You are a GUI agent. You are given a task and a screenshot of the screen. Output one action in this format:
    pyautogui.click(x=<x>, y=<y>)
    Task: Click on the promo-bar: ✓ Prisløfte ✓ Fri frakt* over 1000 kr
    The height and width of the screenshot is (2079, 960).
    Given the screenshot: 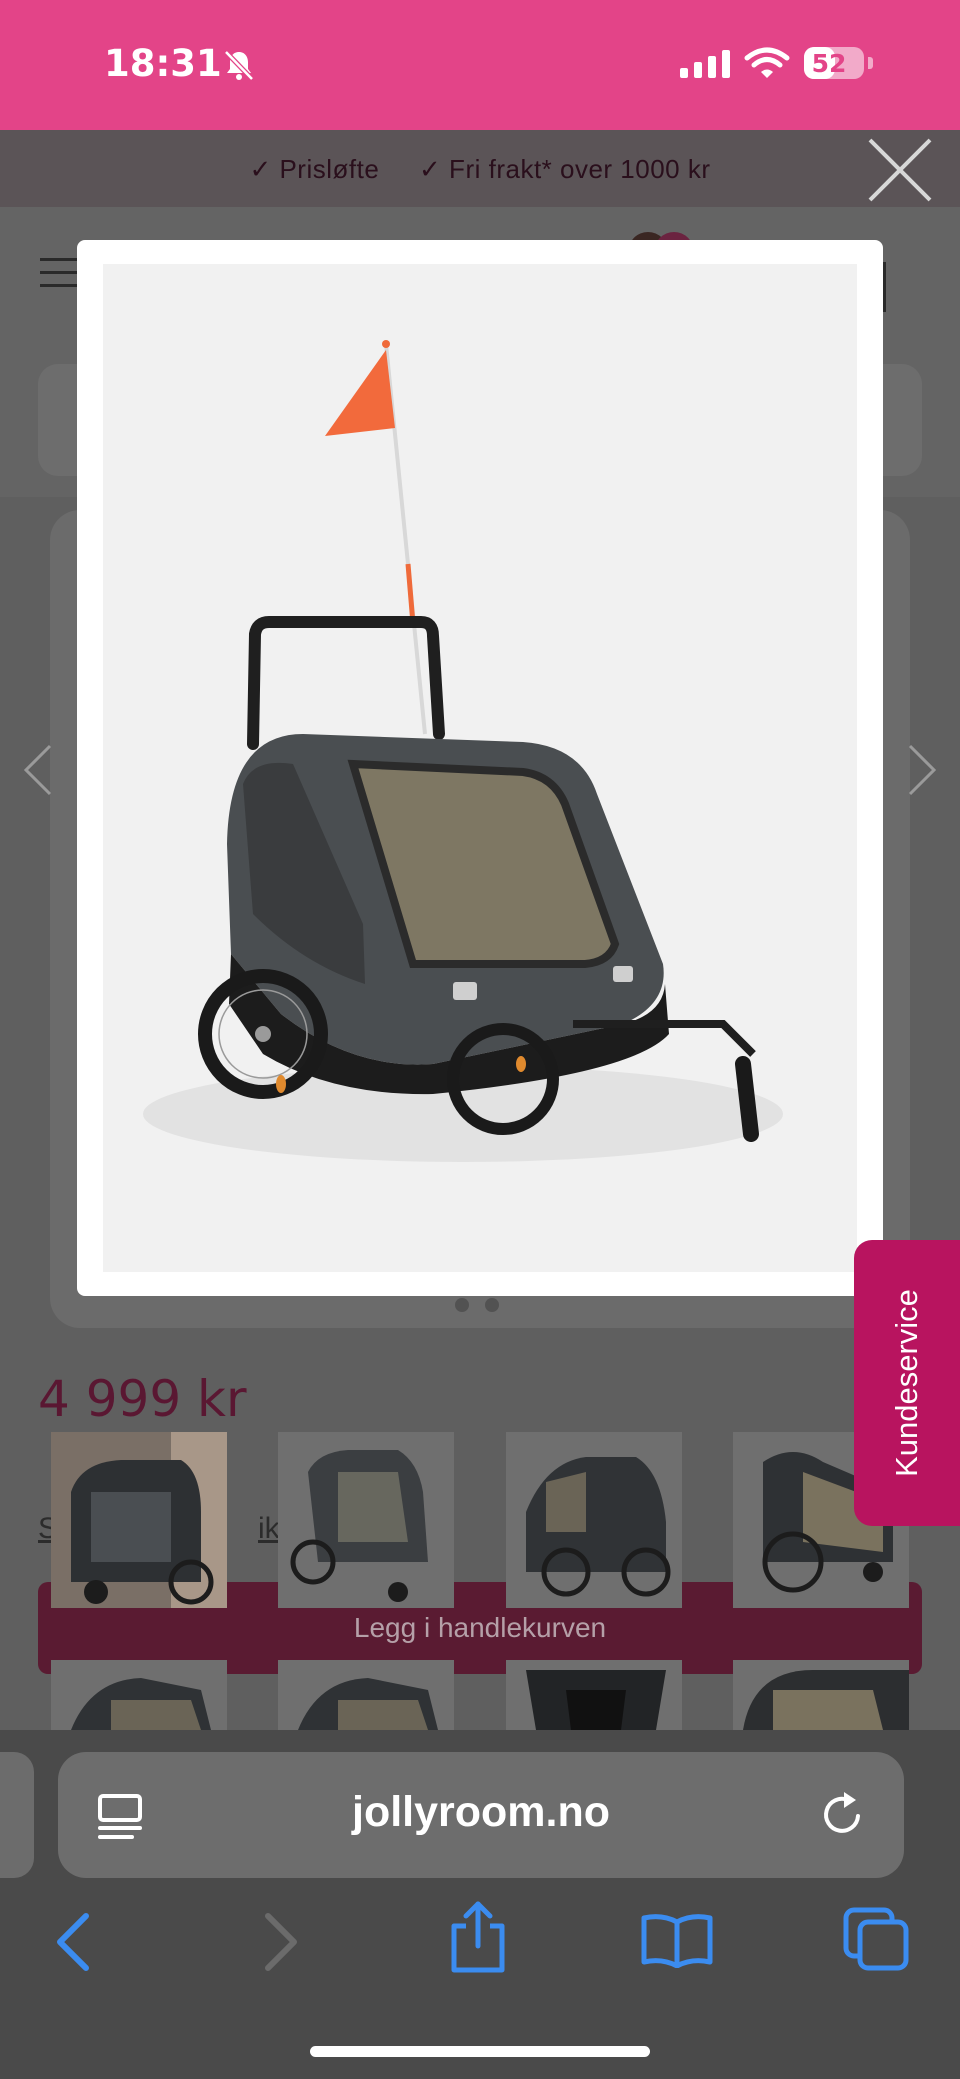 What is the action you would take?
    pyautogui.click(x=480, y=168)
    